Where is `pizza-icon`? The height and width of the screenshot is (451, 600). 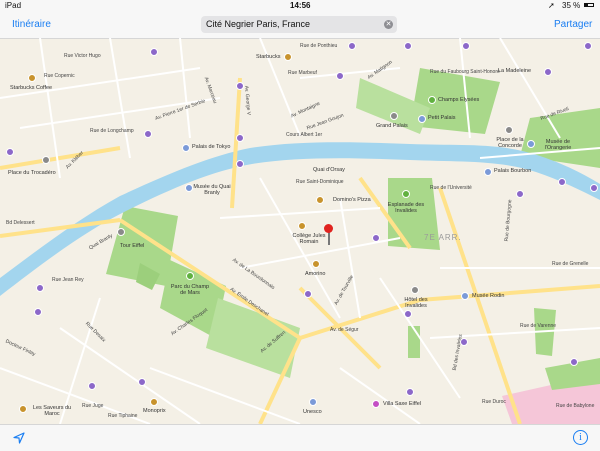 pizza-icon is located at coordinates (320, 200).